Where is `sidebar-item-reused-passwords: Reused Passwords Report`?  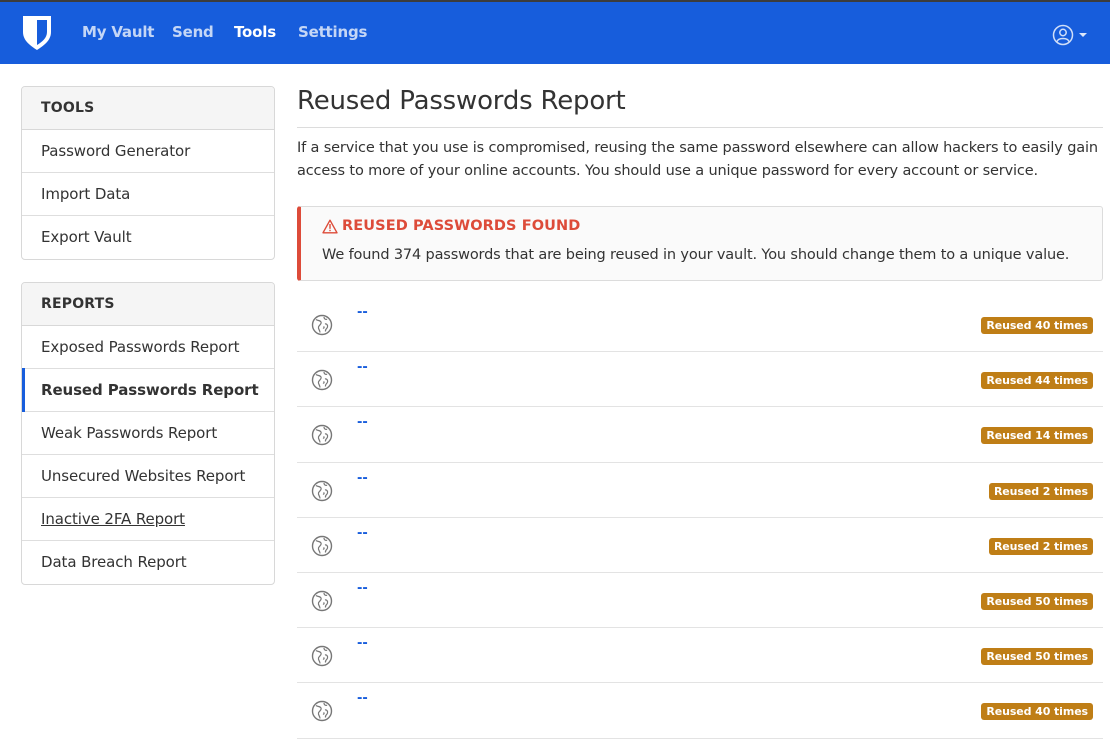
sidebar-item-reused-passwords: Reused Passwords Report is located at coordinates (148, 390).